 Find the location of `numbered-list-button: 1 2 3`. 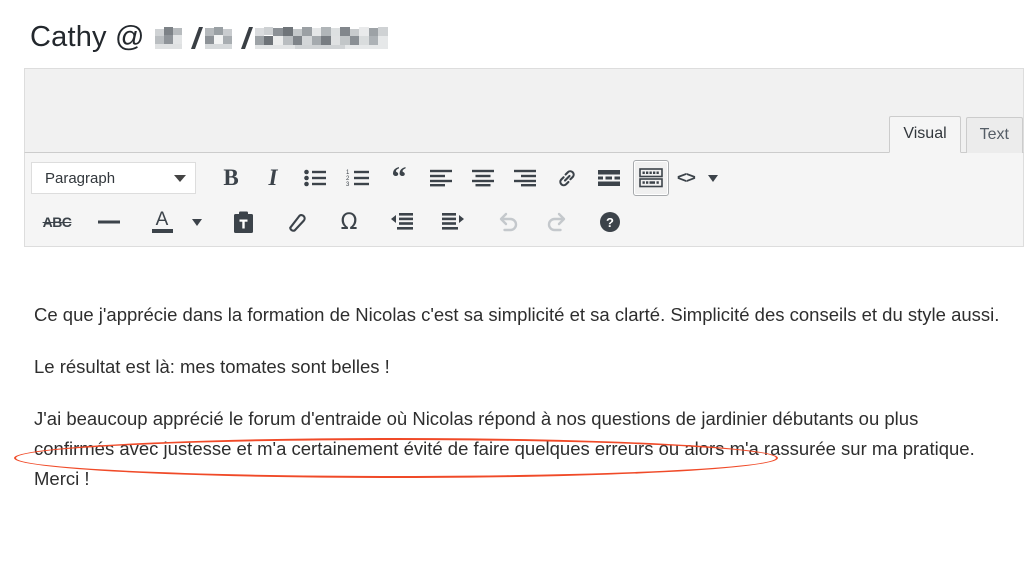

numbered-list-button: 1 2 3 is located at coordinates (357, 178).